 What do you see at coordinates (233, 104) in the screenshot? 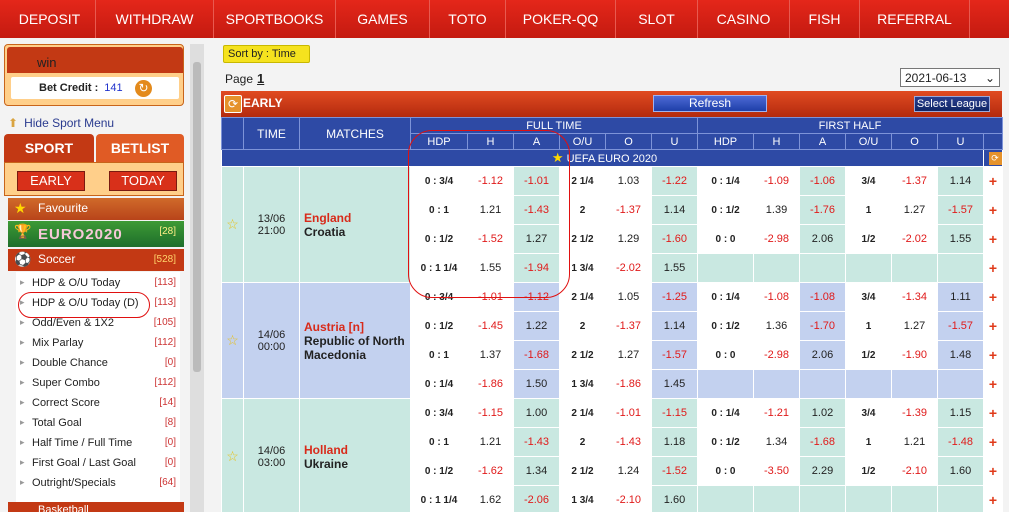
I see `reload-icon: ⟳` at bounding box center [233, 104].